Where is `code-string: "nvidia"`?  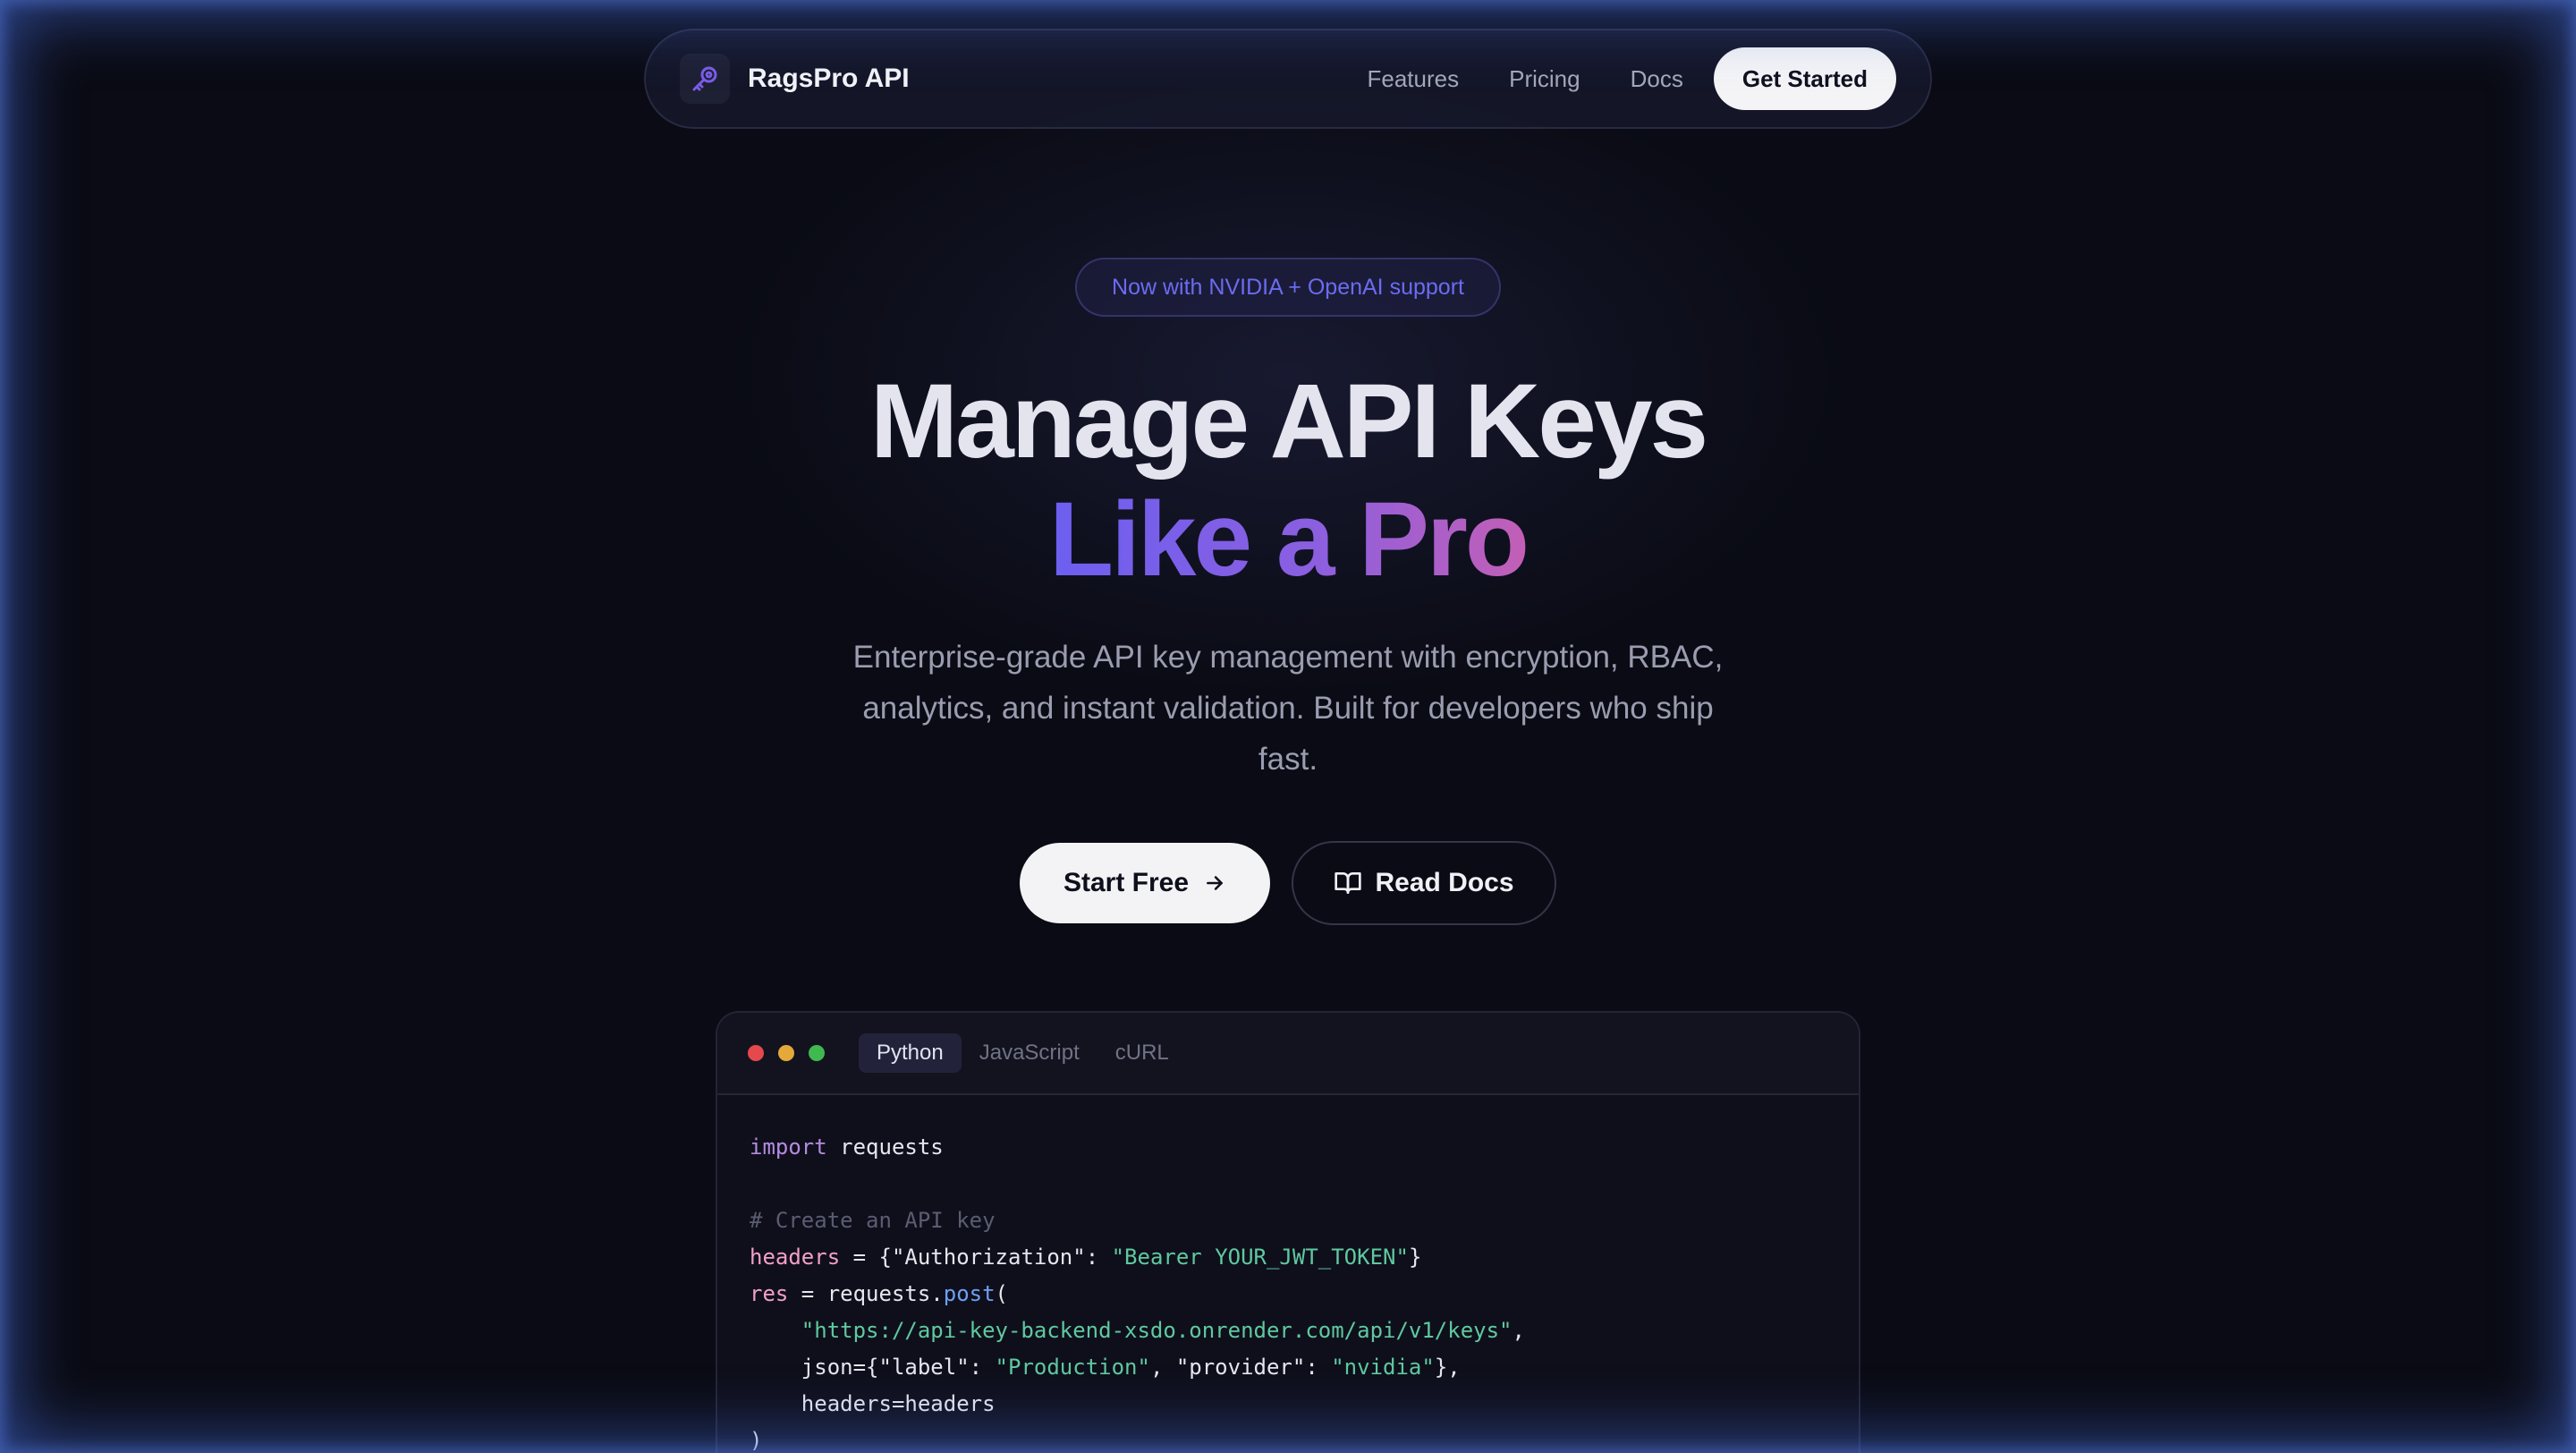 code-string: "nvidia" is located at coordinates (1383, 1367).